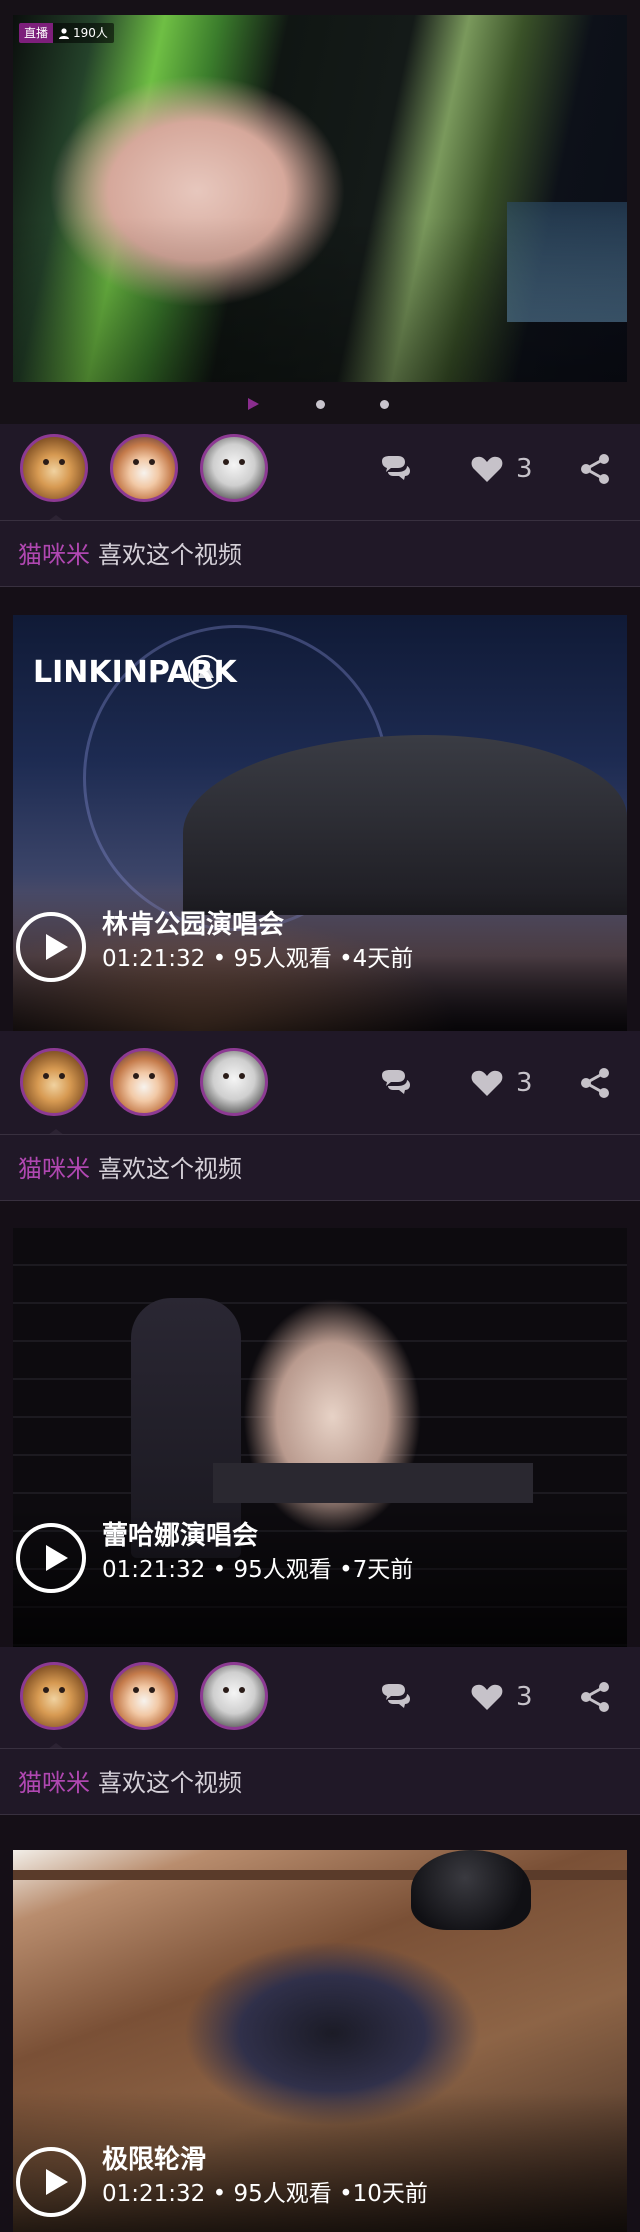 This screenshot has height=2232, width=640. Describe the element at coordinates (205, 672) in the screenshot. I see `brand-logo-icon` at that location.